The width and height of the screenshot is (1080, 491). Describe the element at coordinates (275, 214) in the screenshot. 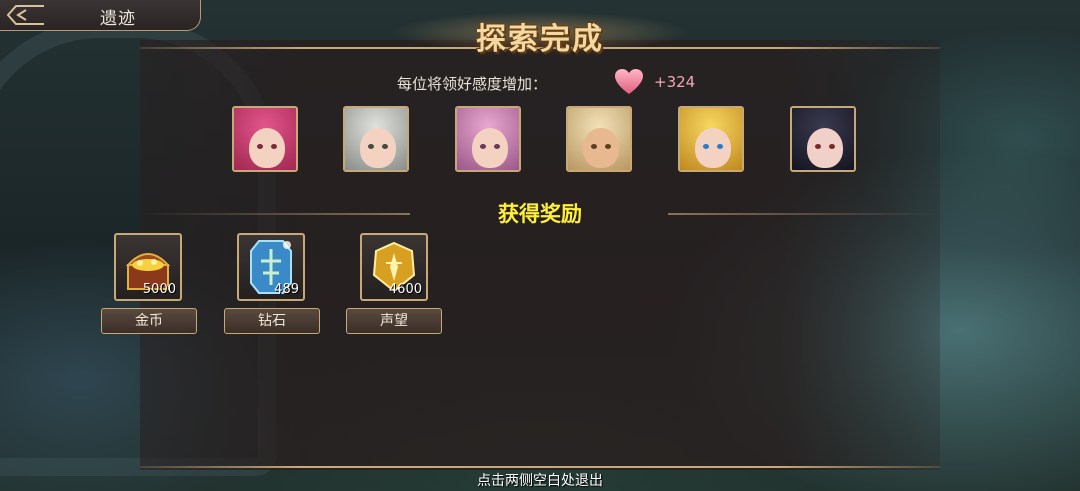

I see `divider-left` at that location.